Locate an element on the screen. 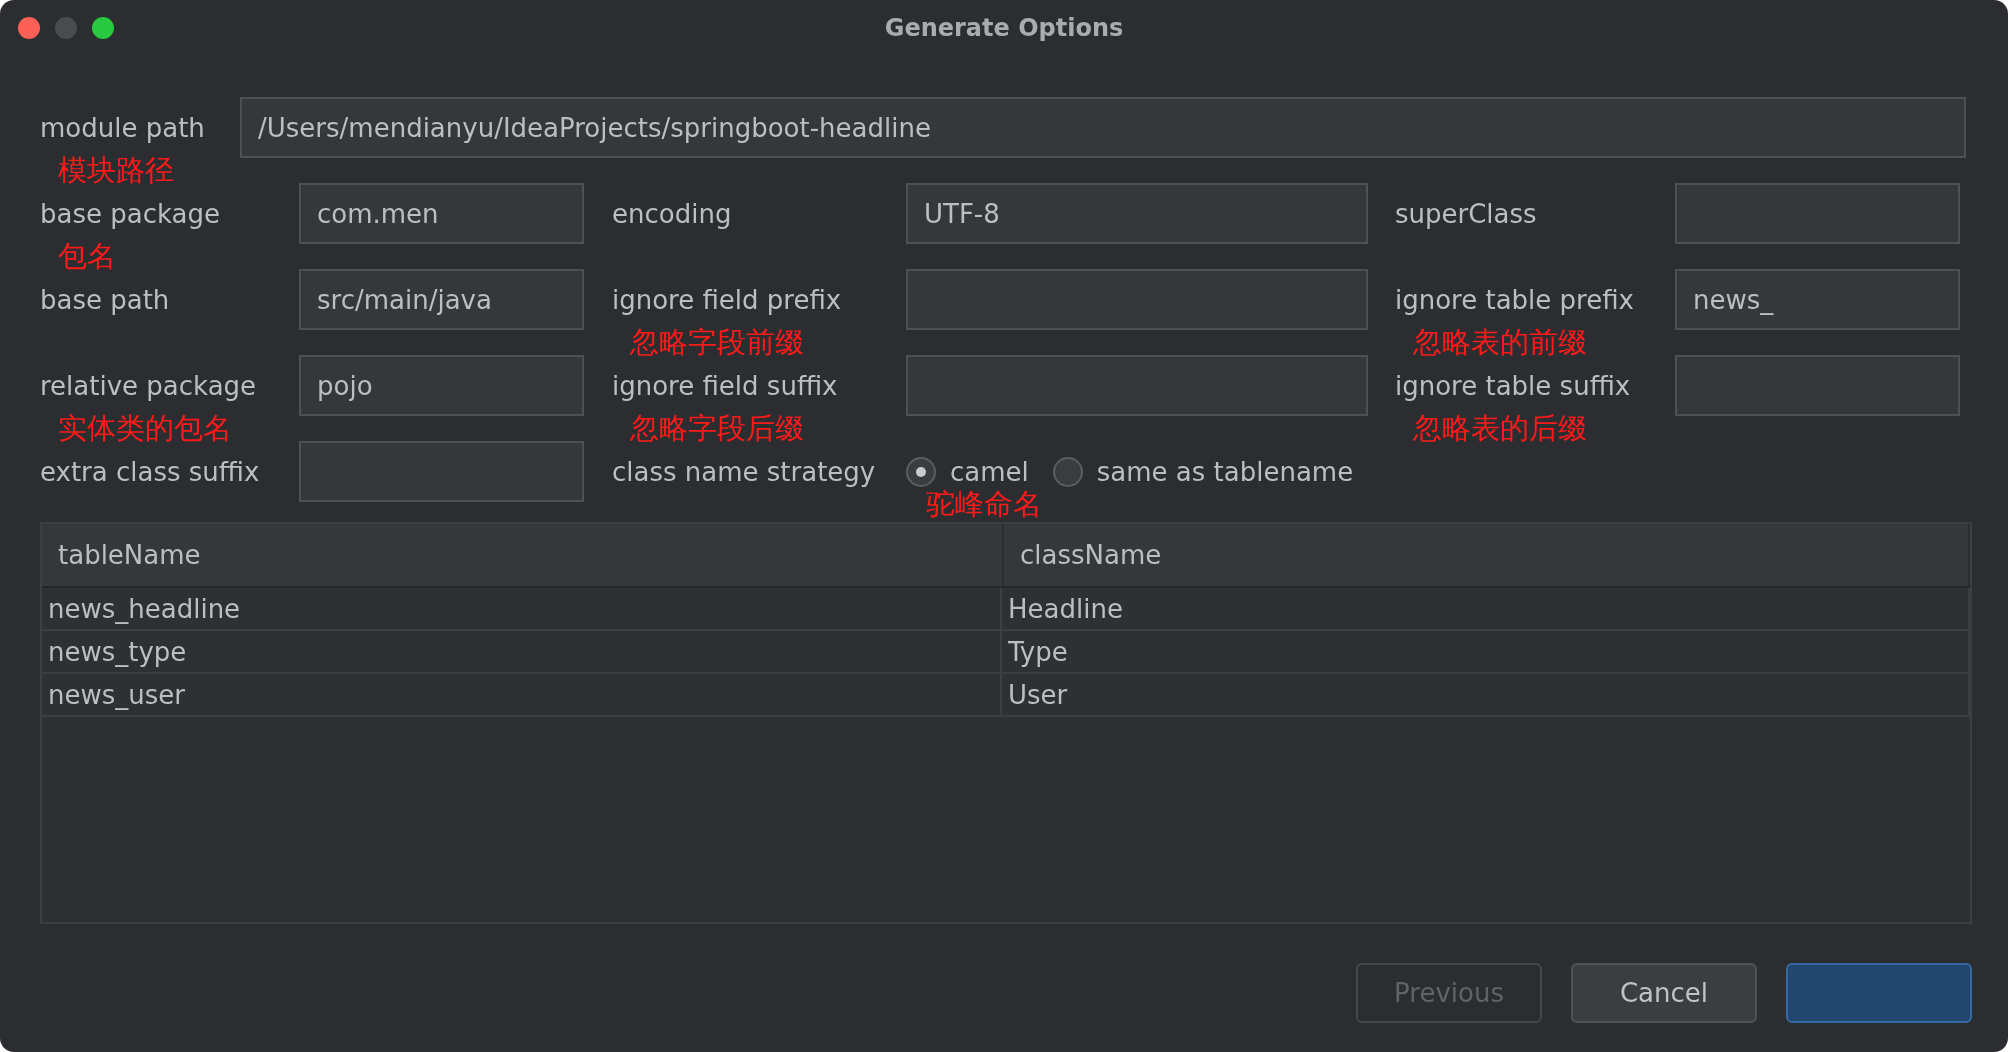  input-field: src/main/java is located at coordinates (441, 299).